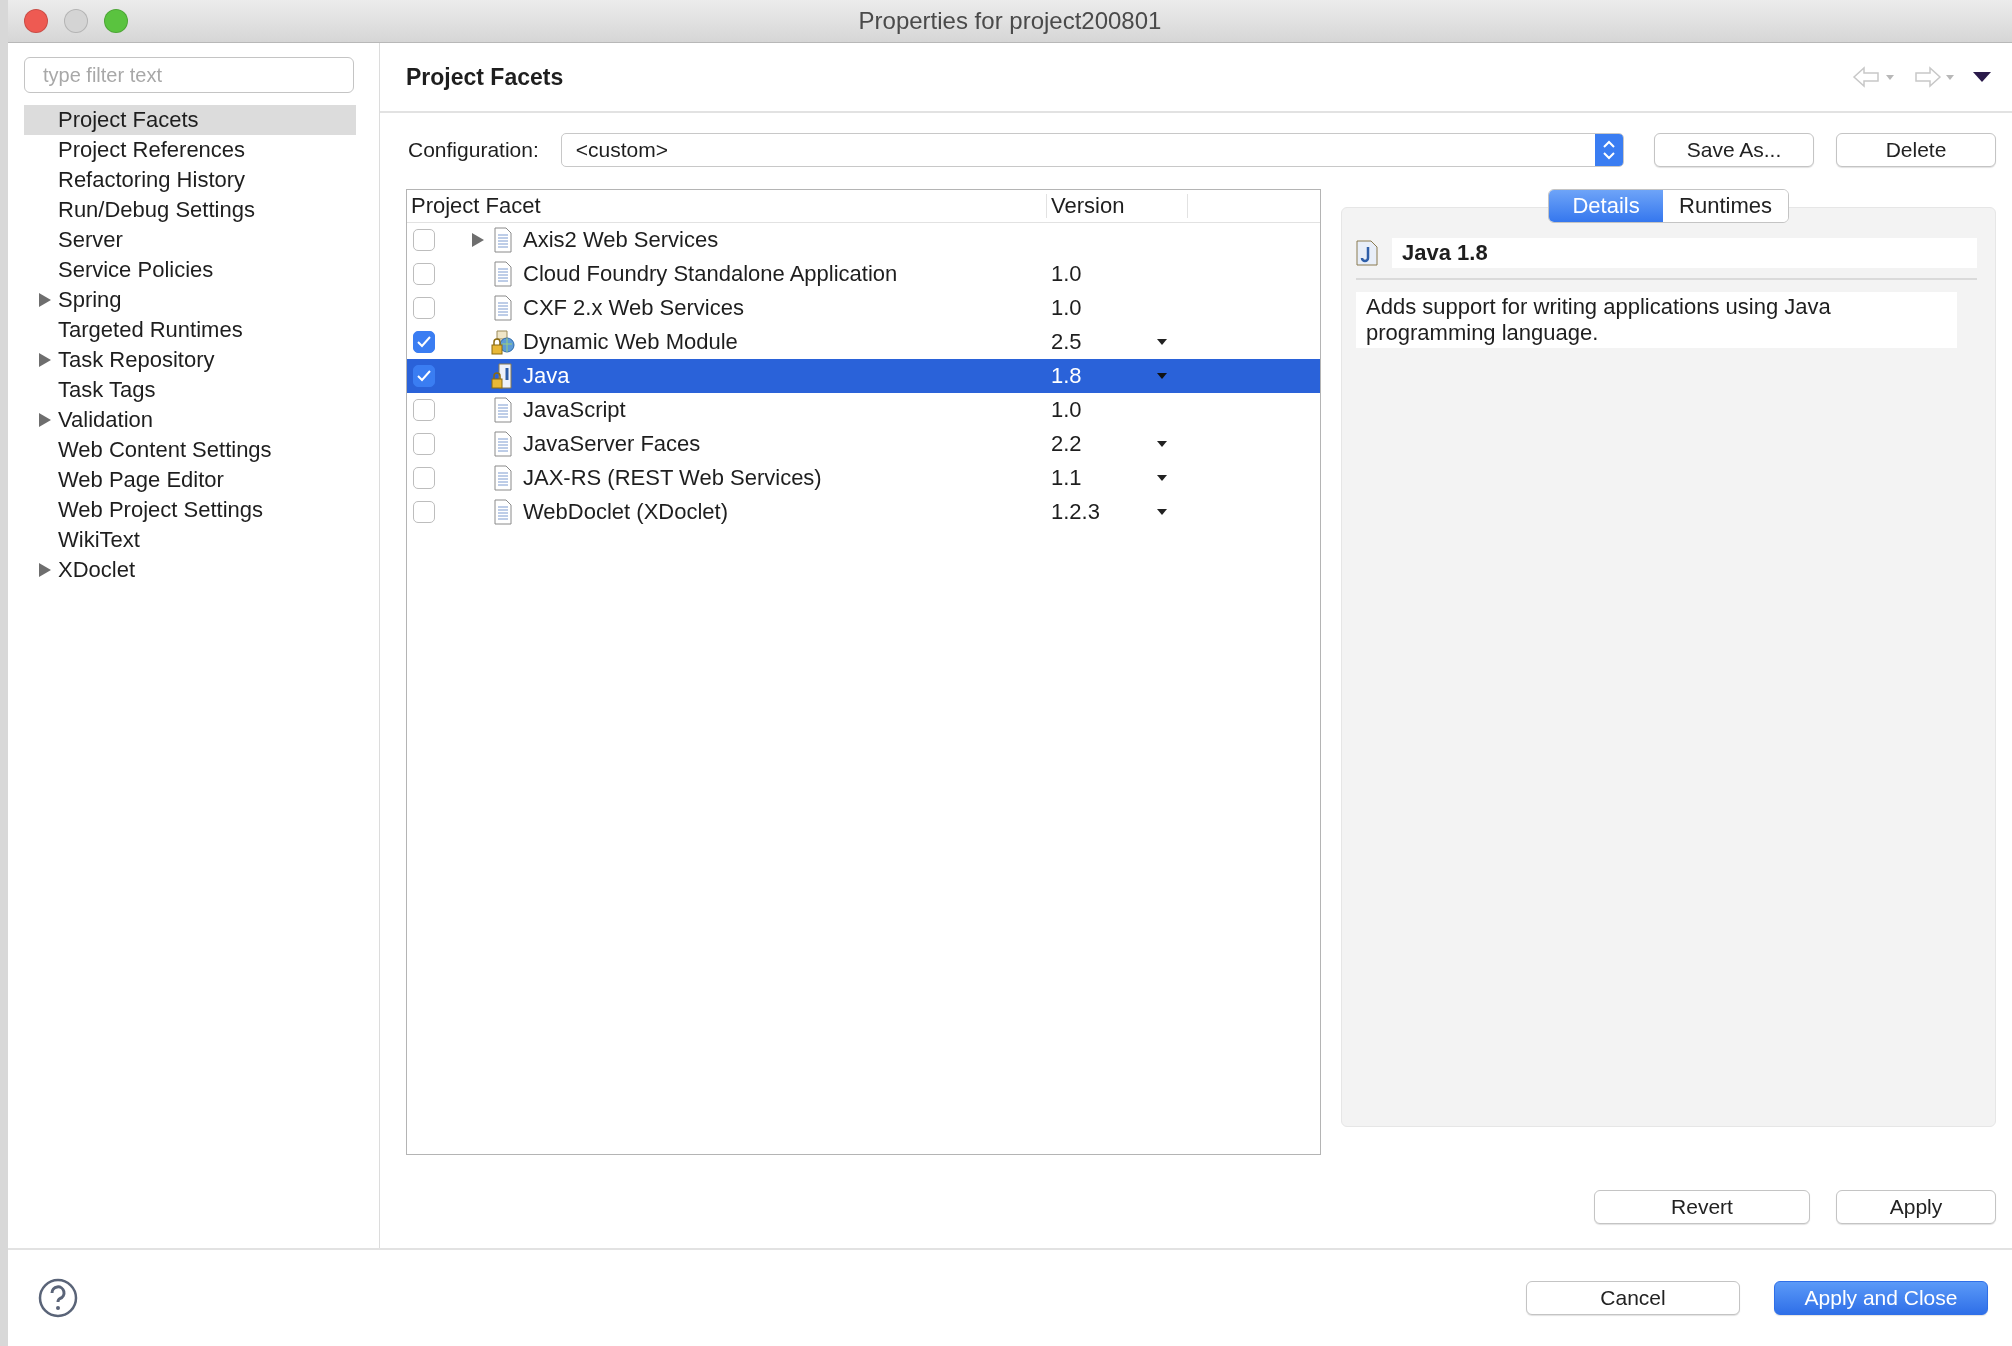 The image size is (2012, 1346). Describe the element at coordinates (863, 376) in the screenshot. I see `facet-row: Java 1.8` at that location.